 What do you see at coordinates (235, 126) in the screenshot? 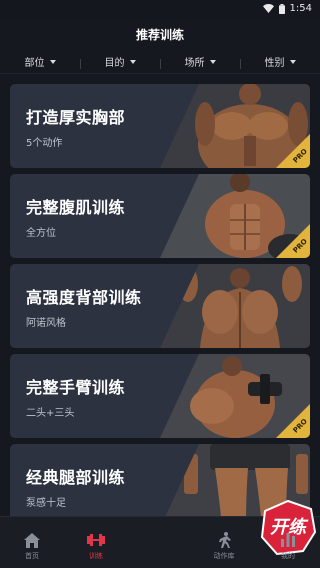
I see `chest-workout-photo` at bounding box center [235, 126].